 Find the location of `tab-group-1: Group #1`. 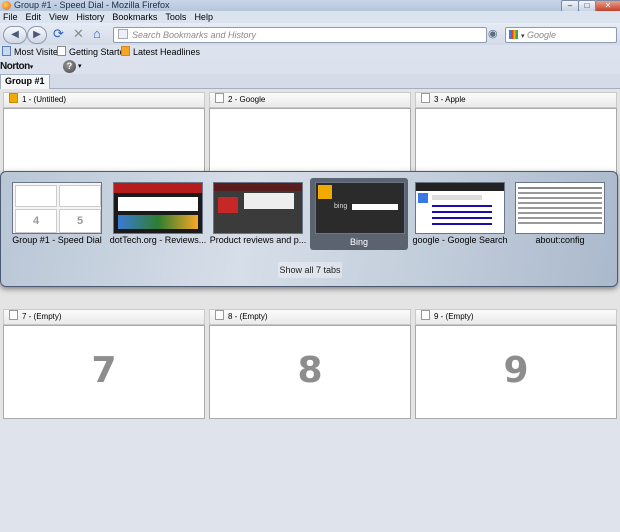

tab-group-1: Group #1 is located at coordinates (25, 81).